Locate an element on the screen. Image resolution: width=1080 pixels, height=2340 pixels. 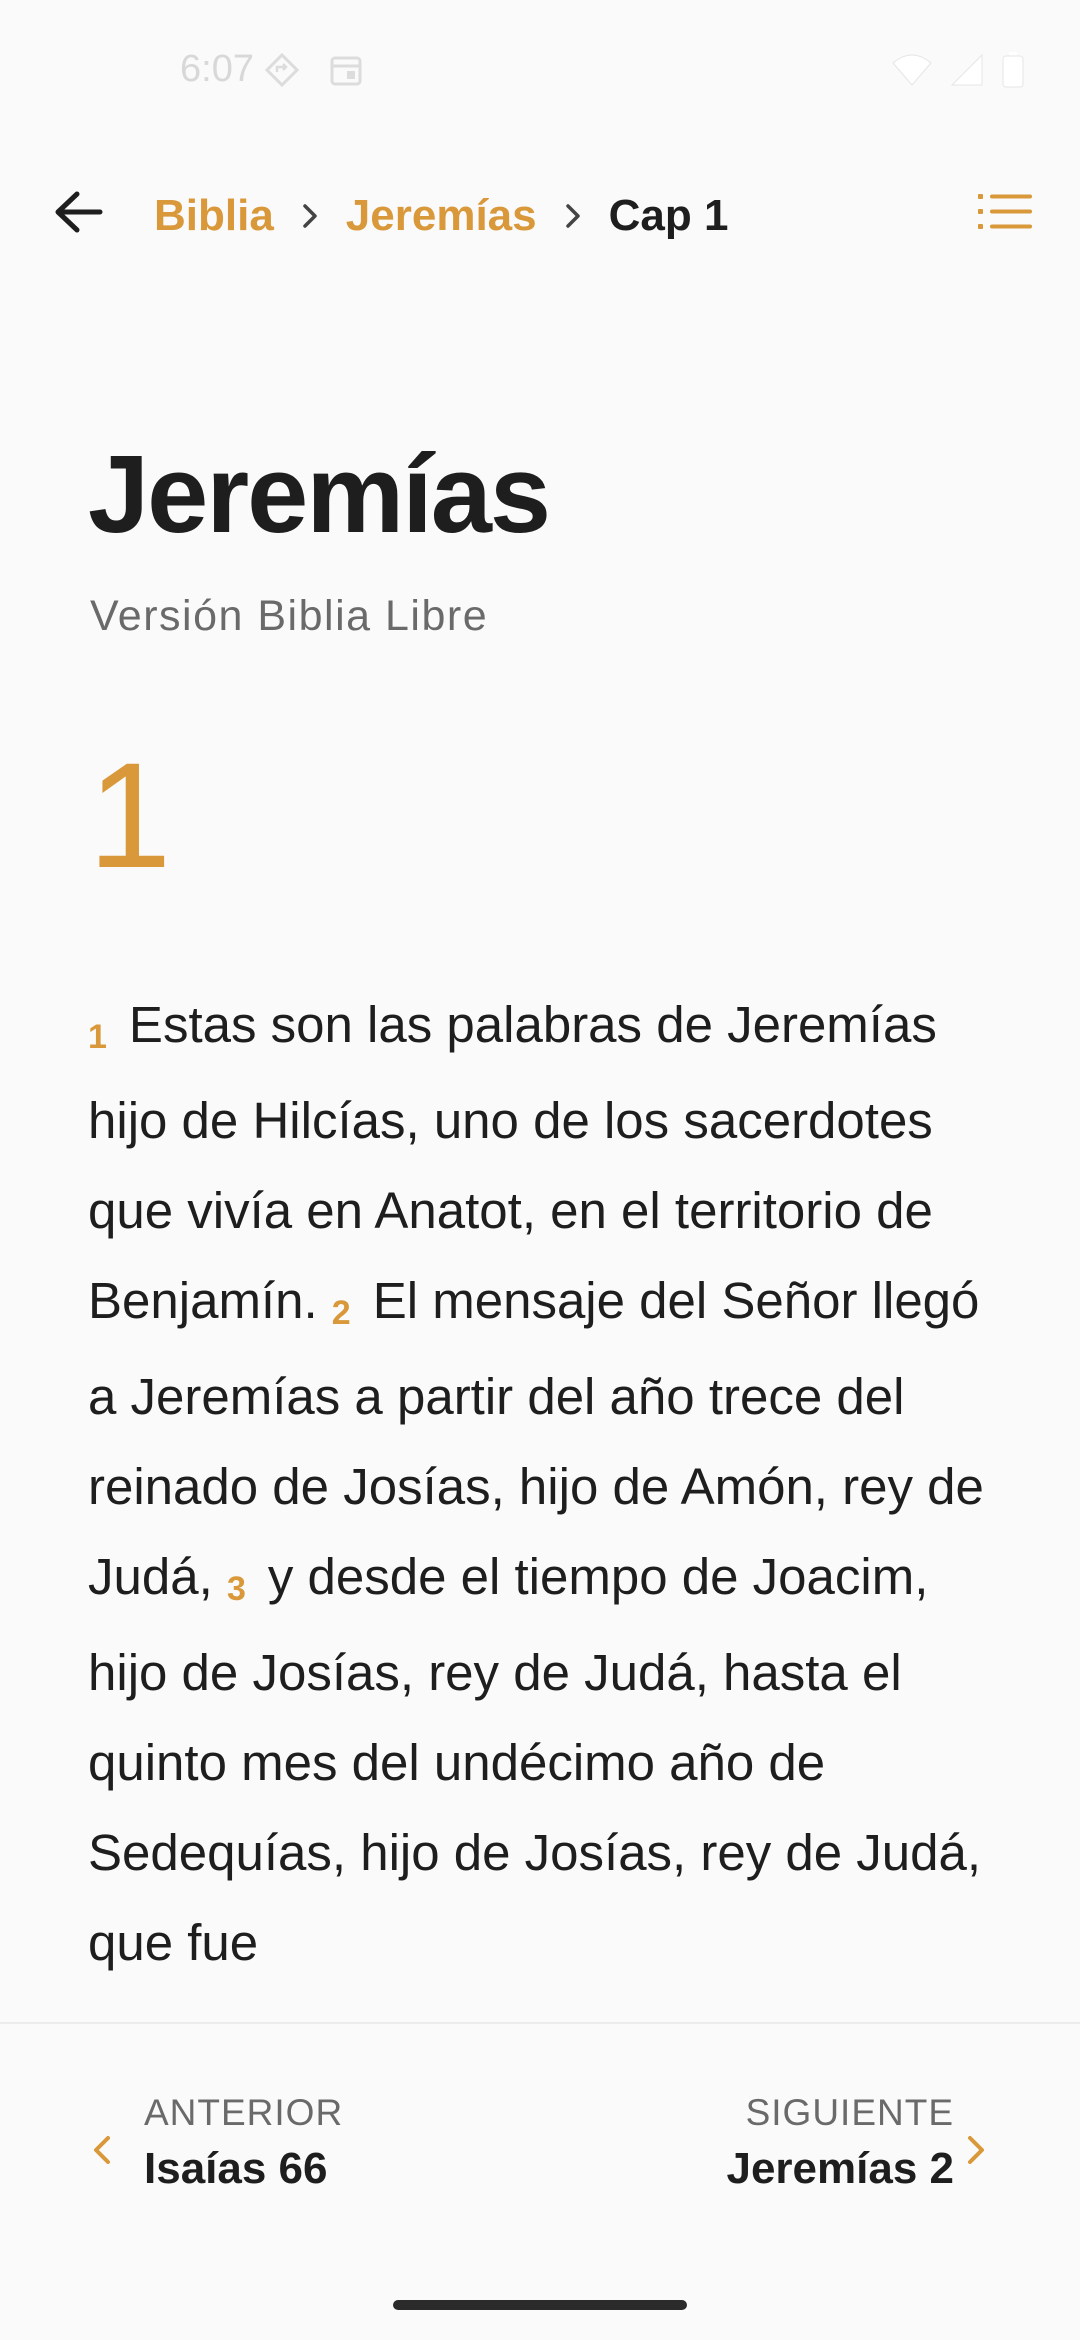
top-app-bar: Biblia Jeremías Cap 1 is located at coordinates (540, 215).